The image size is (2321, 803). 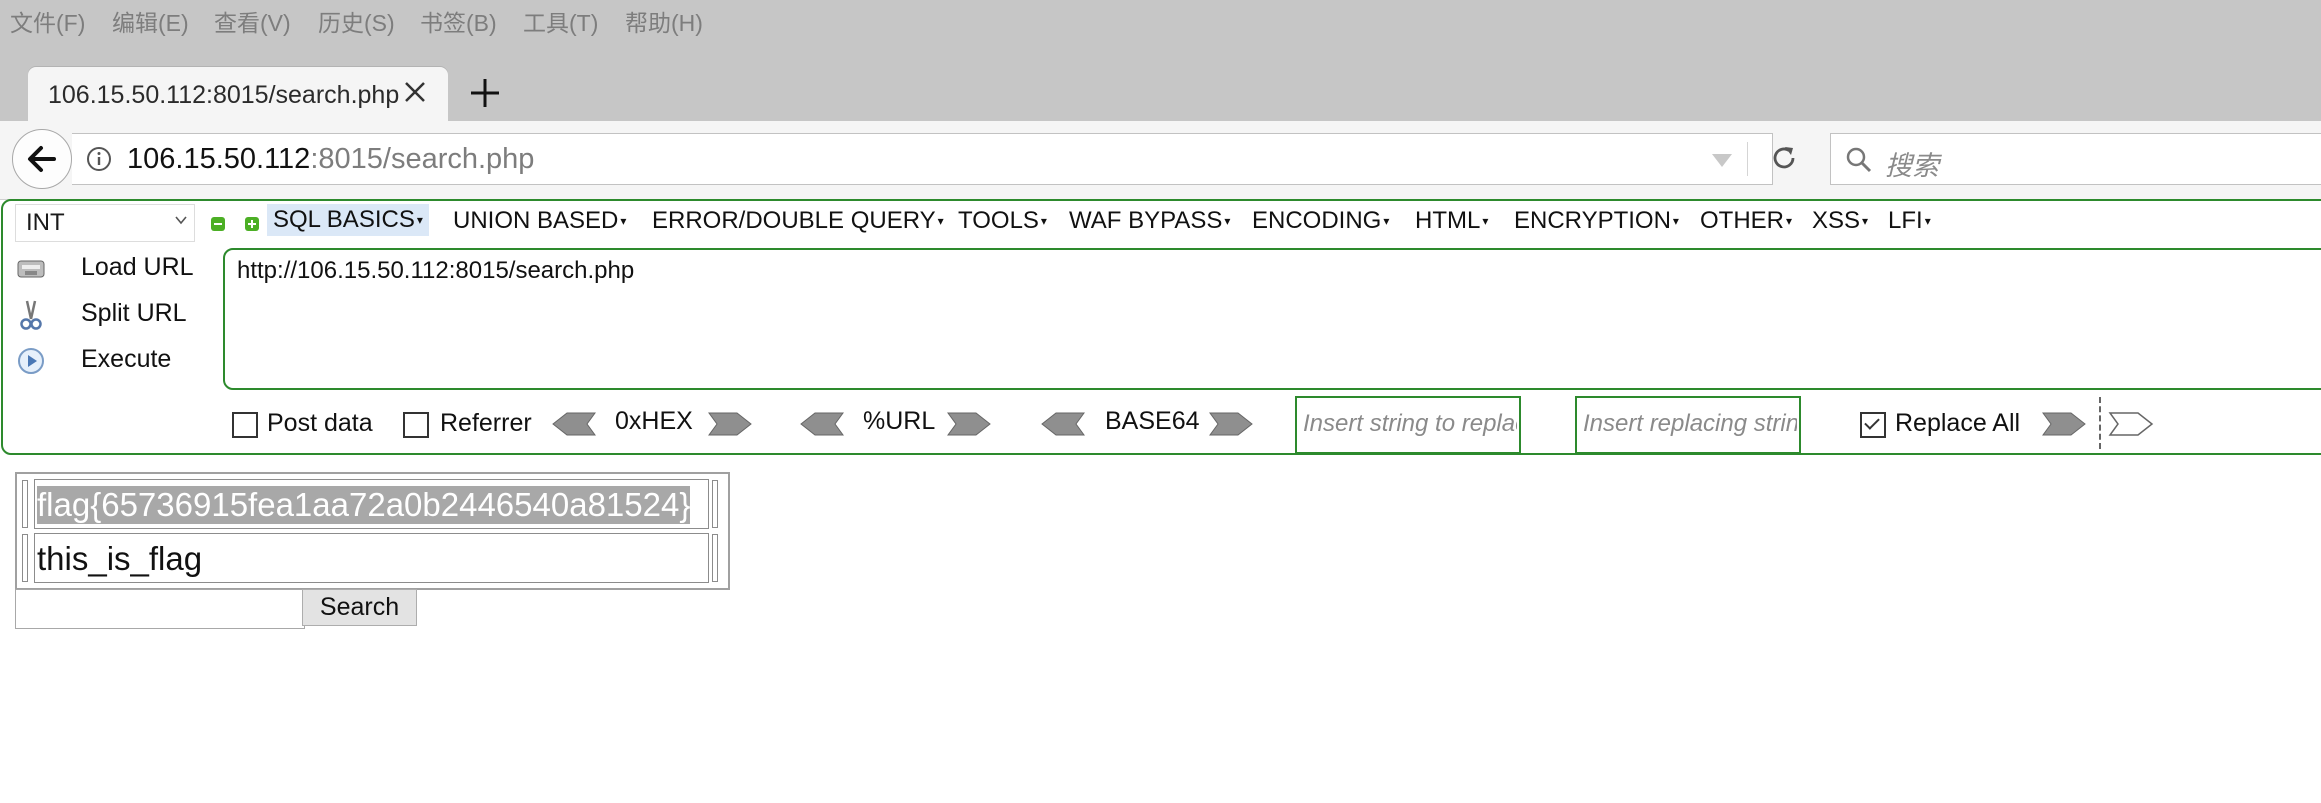 I want to click on back-arrow-icon, so click(x=42, y=159).